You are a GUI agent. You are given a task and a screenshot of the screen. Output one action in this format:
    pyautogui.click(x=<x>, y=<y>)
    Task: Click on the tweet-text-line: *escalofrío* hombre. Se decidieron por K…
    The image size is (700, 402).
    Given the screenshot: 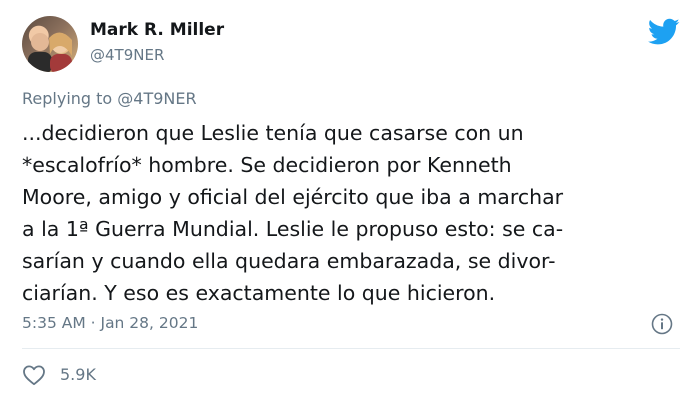 What is the action you would take?
    pyautogui.click(x=267, y=165)
    